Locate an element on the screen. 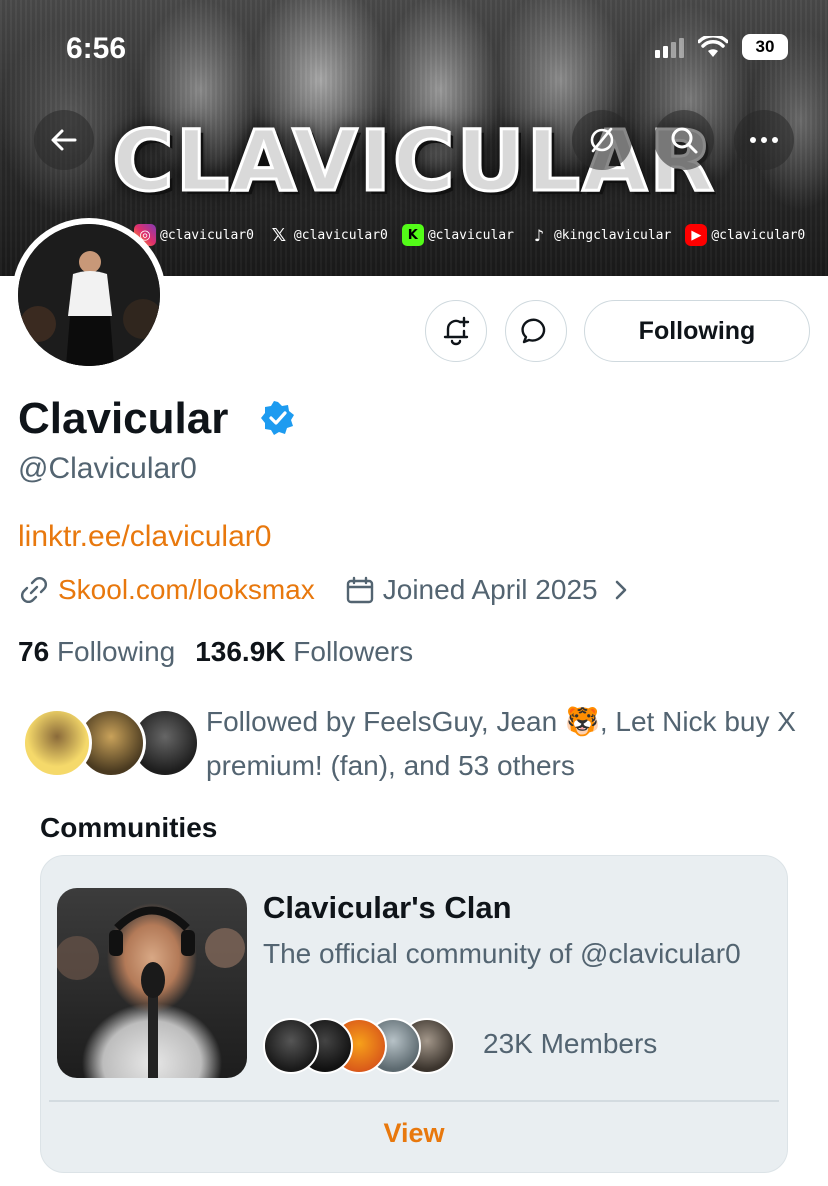  youtube-icon: ▶ is located at coordinates (696, 235).